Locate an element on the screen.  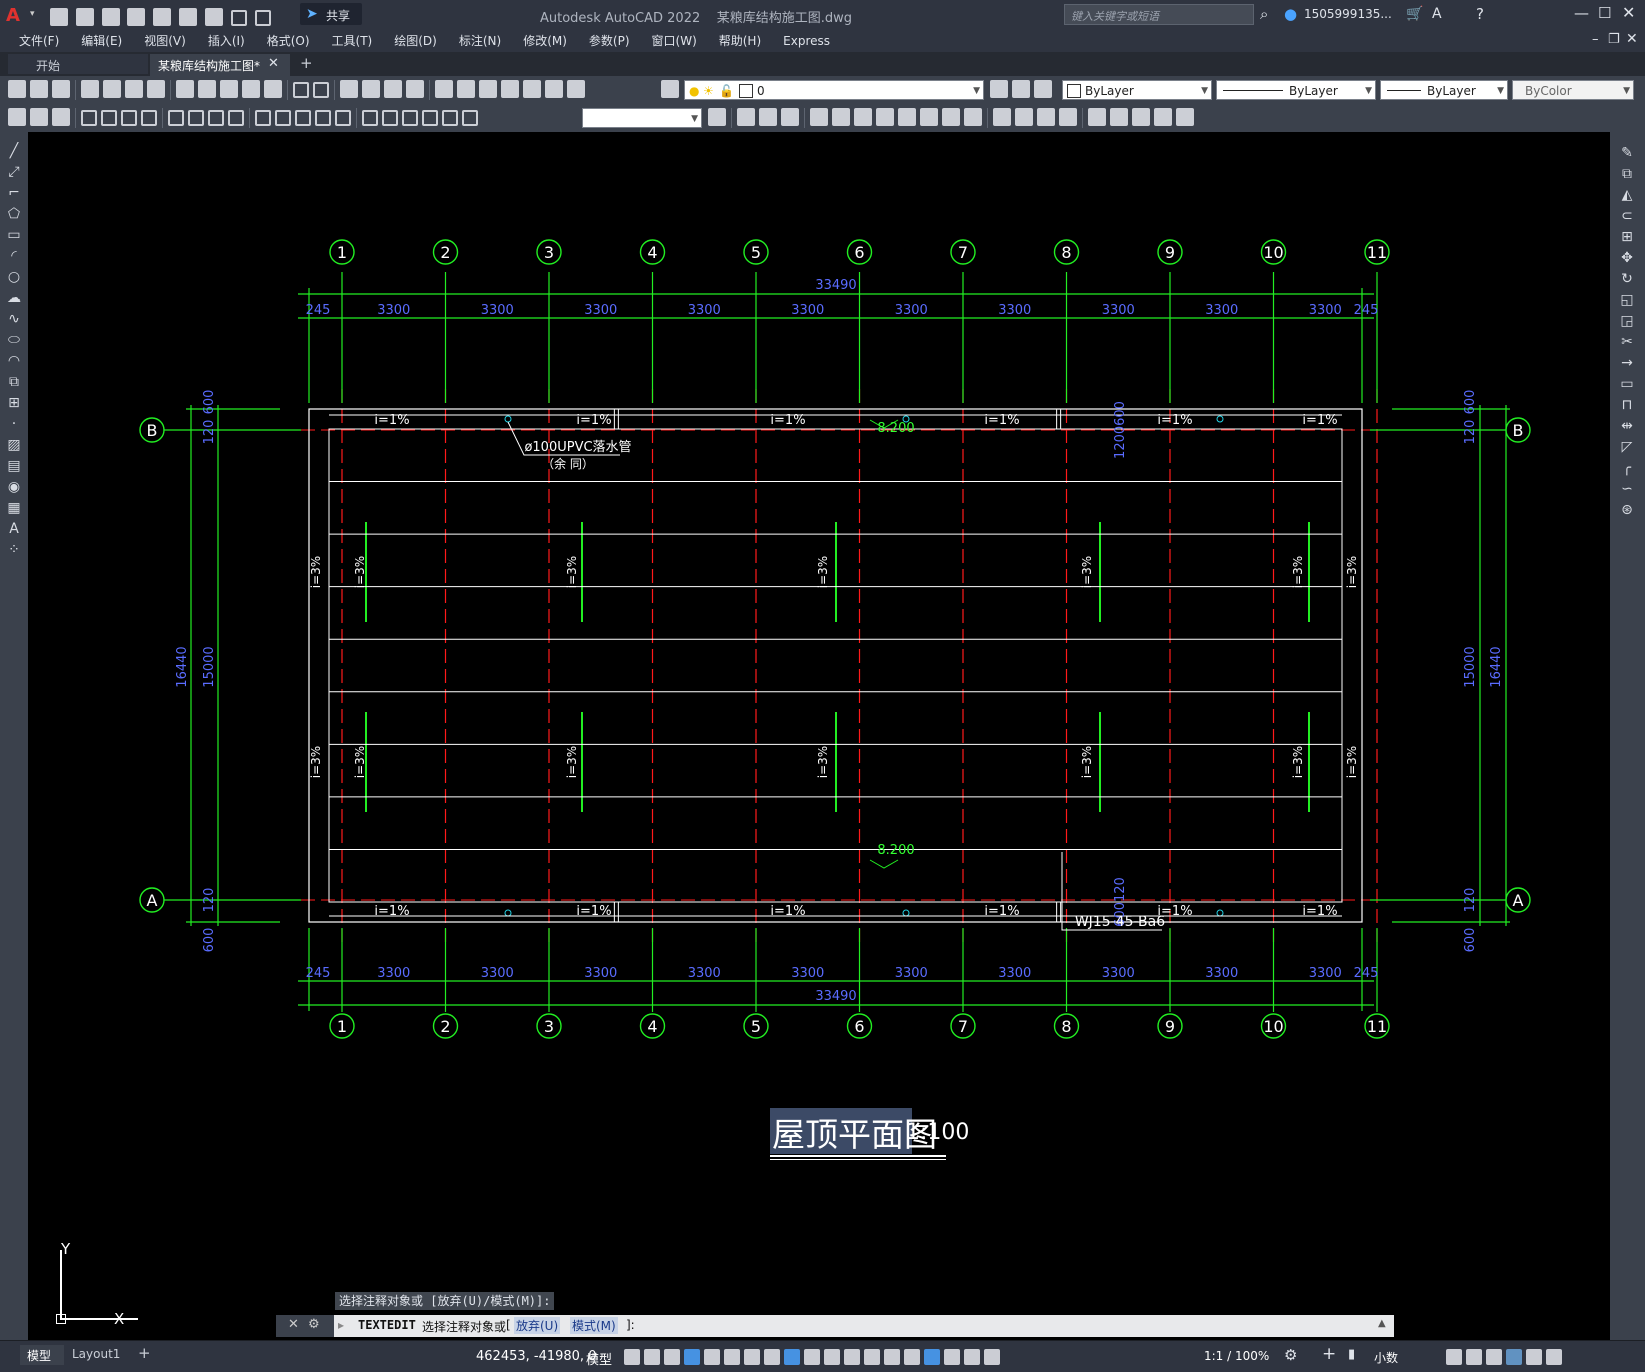
stretch-icon: ◲ is located at coordinates (1627, 321).